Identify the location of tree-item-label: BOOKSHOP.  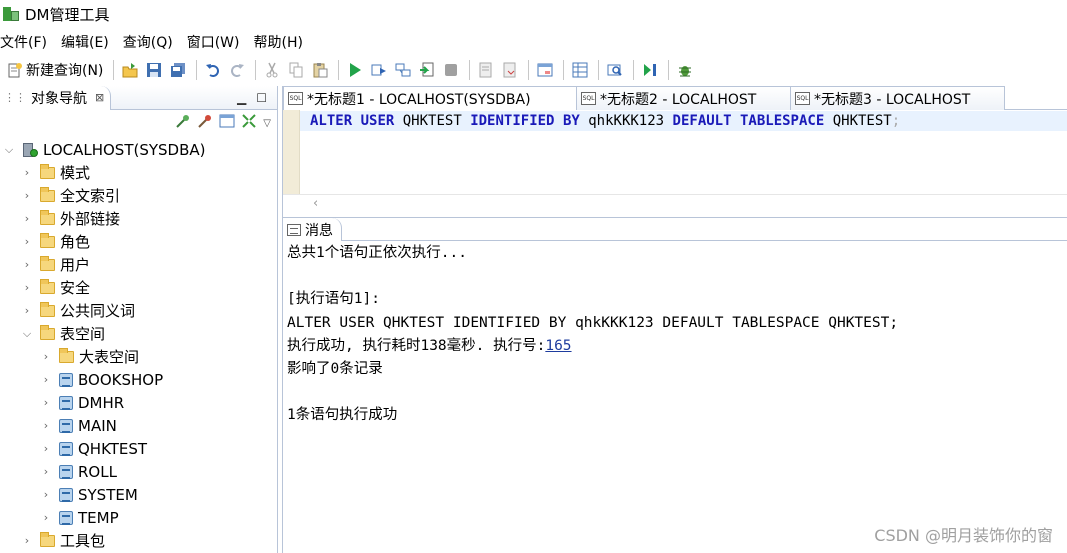
(121, 379).